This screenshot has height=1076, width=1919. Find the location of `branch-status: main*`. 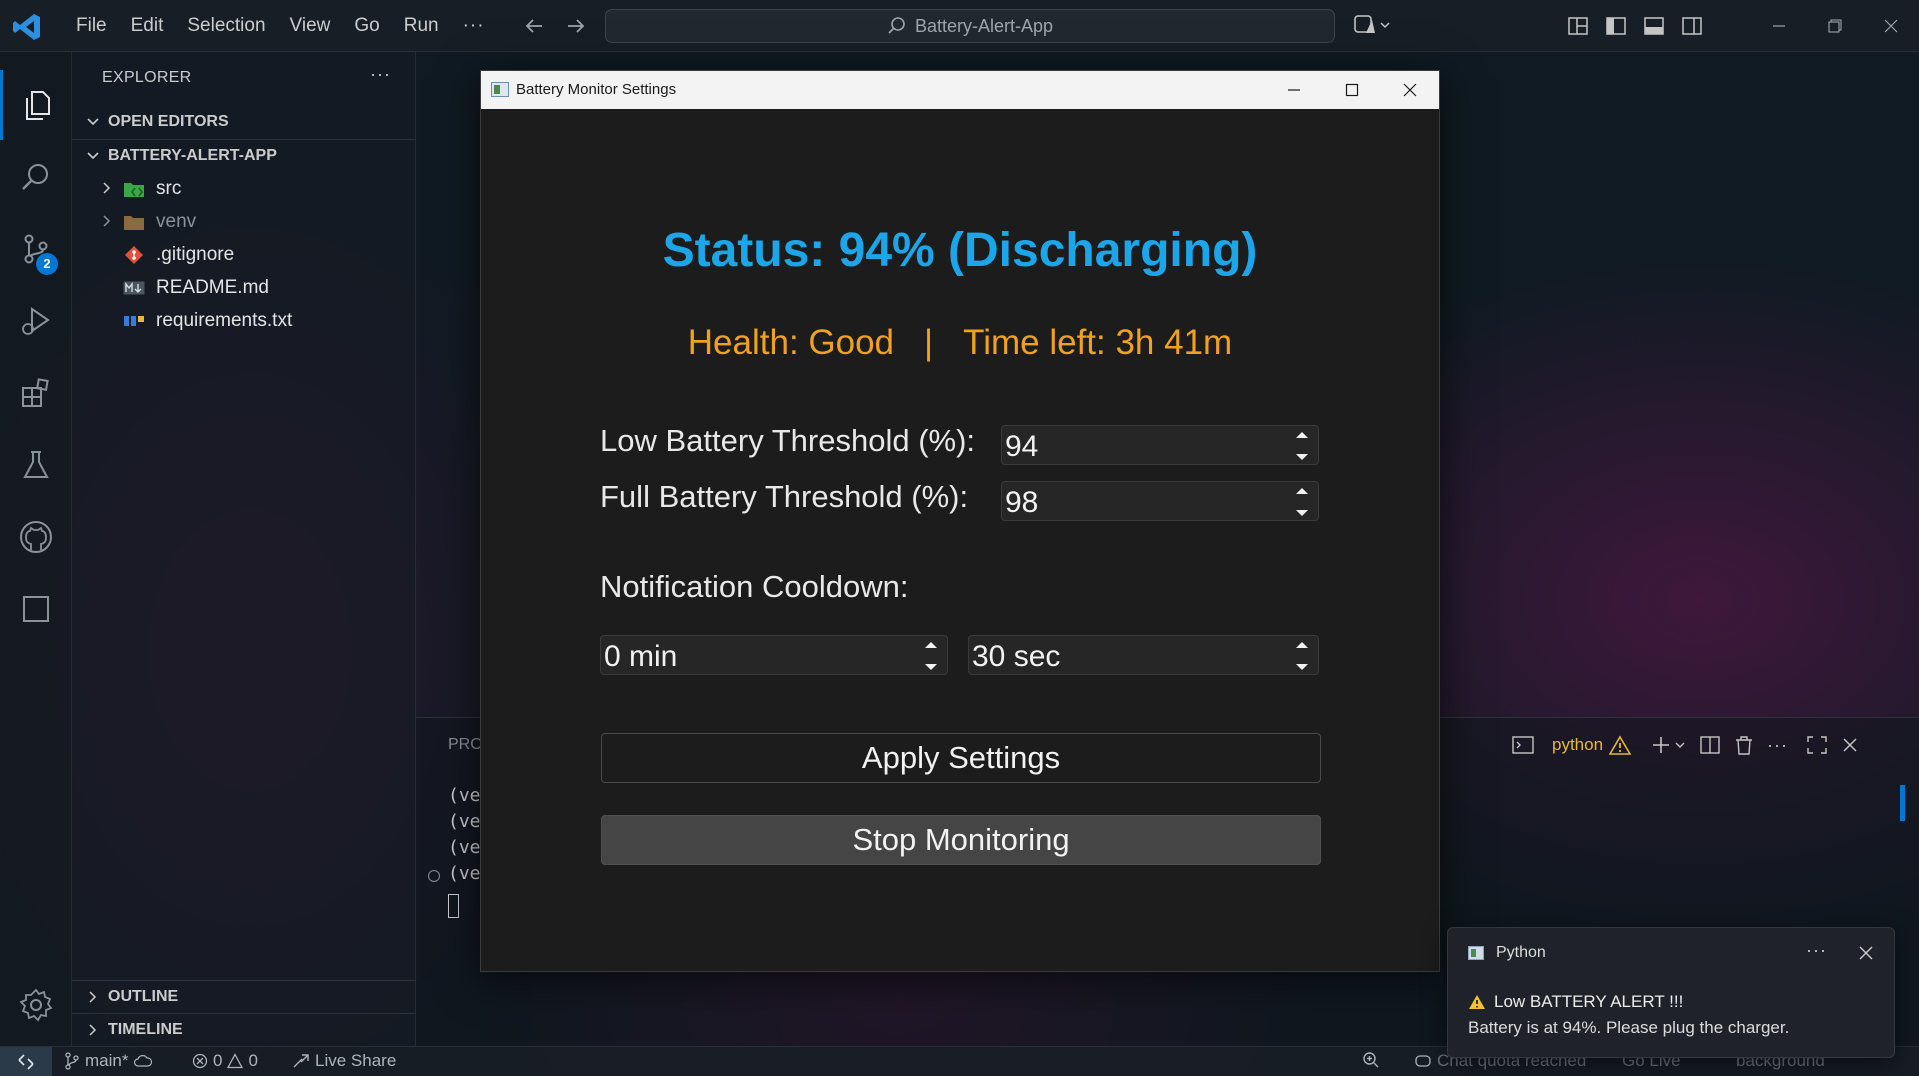

branch-status: main* is located at coordinates (108, 1061).